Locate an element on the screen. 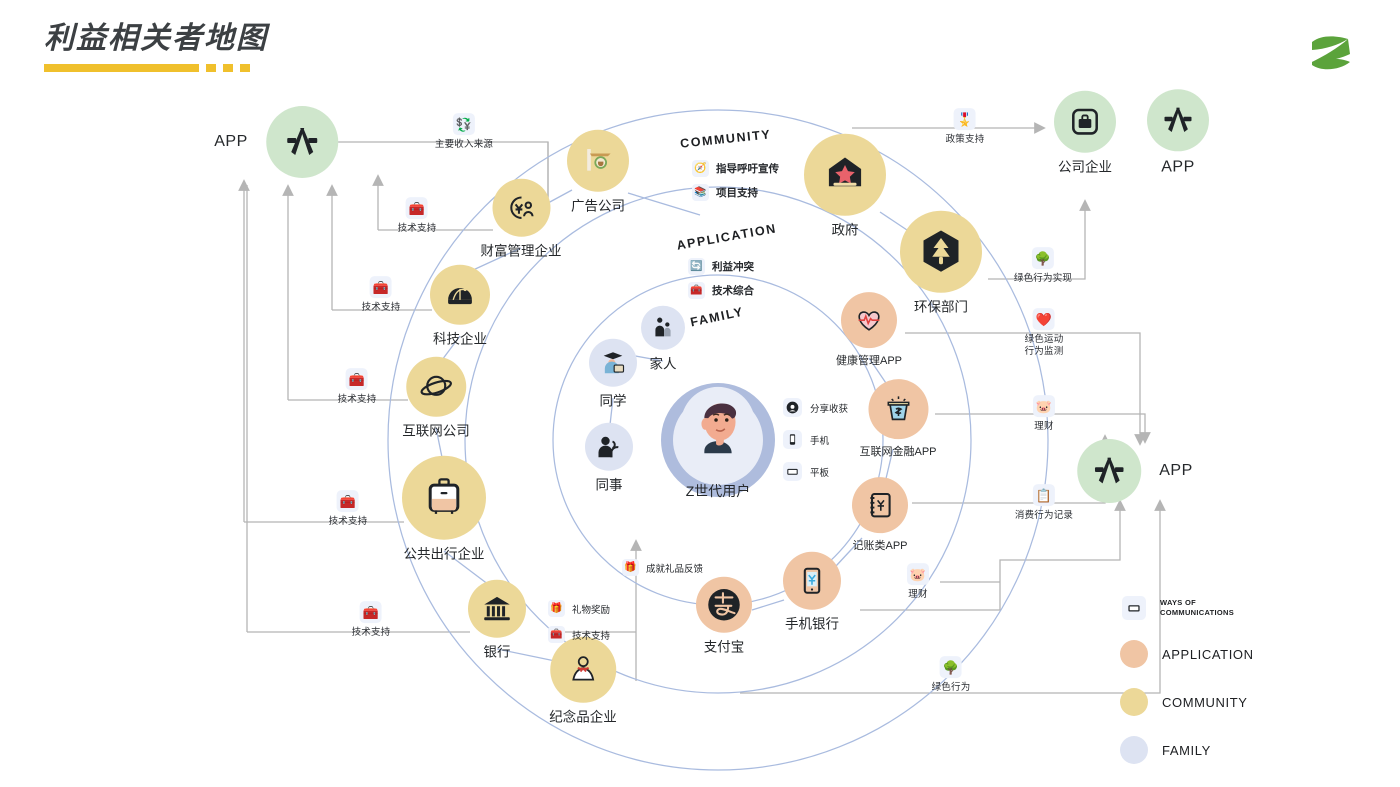  phone-yuan-icon is located at coordinates (812, 580).